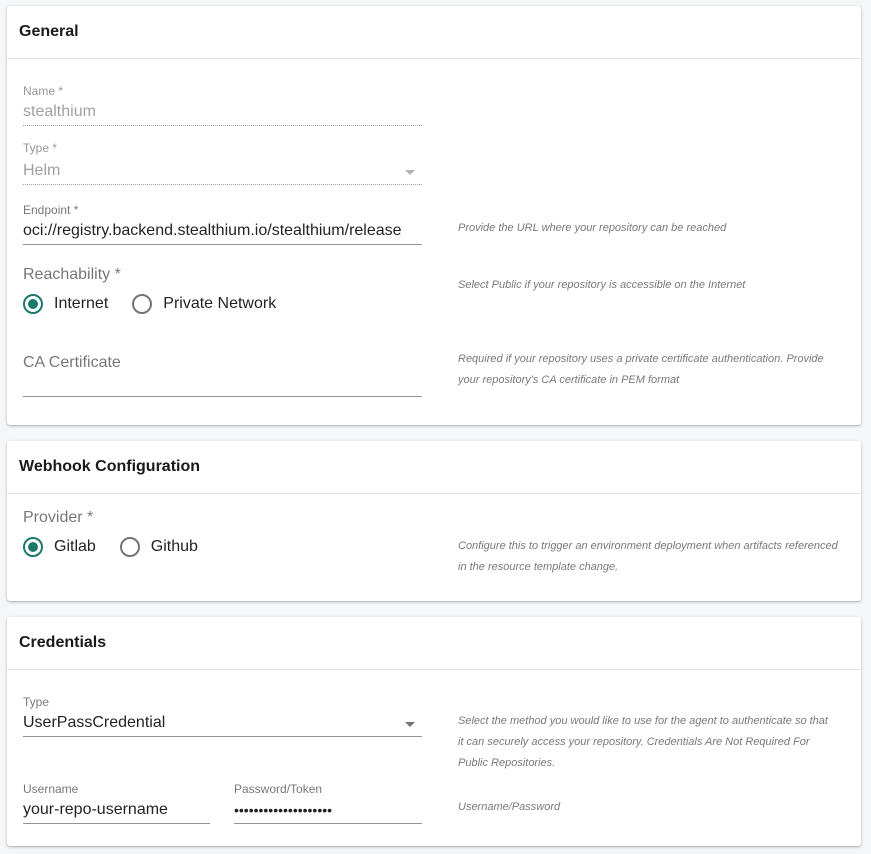  What do you see at coordinates (434, 467) in the screenshot?
I see `webhook-header: Webhook Configuration` at bounding box center [434, 467].